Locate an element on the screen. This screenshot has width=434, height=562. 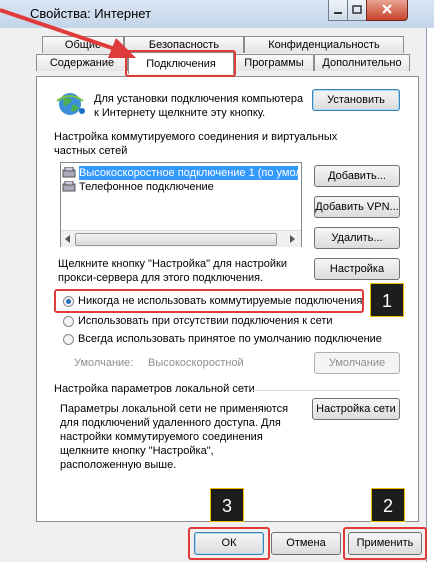
radio-always-default is located at coordinates (68, 339).